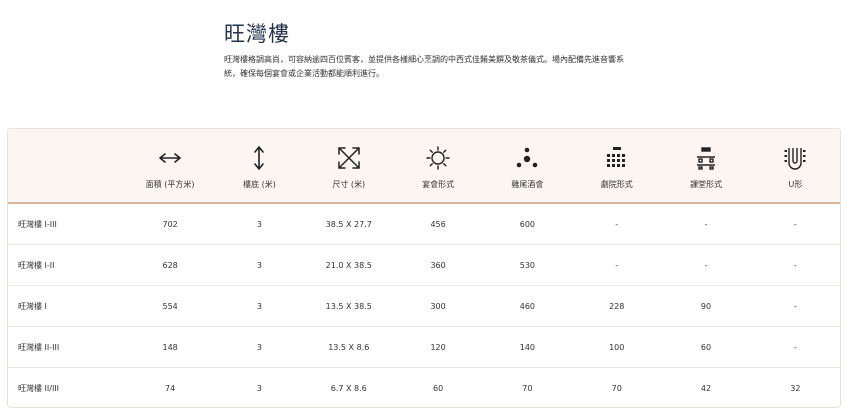  I want to click on area-value: 74, so click(170, 388).